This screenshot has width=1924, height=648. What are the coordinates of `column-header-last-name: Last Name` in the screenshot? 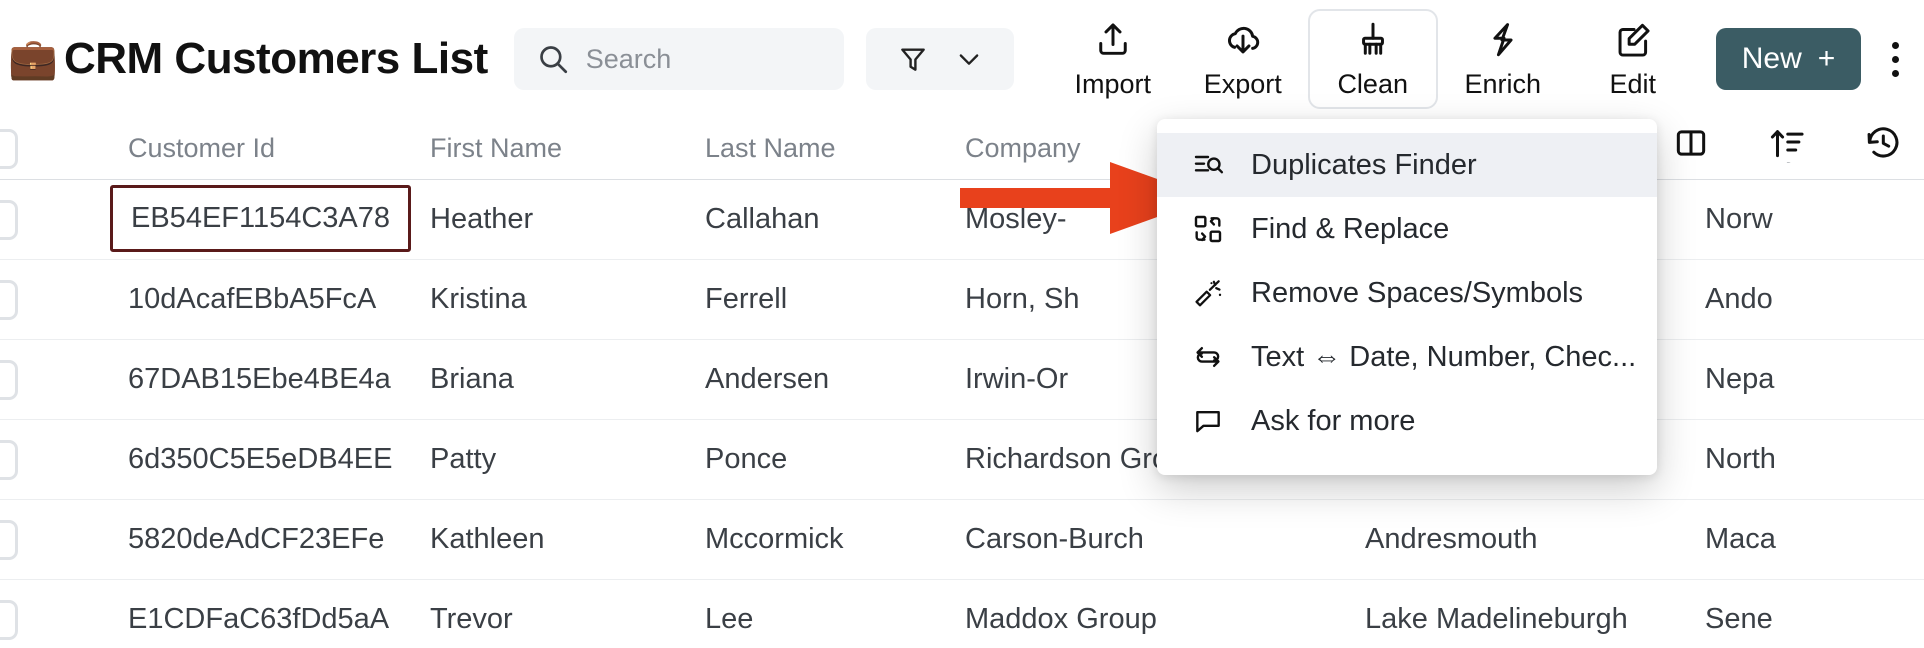 It's located at (835, 148).